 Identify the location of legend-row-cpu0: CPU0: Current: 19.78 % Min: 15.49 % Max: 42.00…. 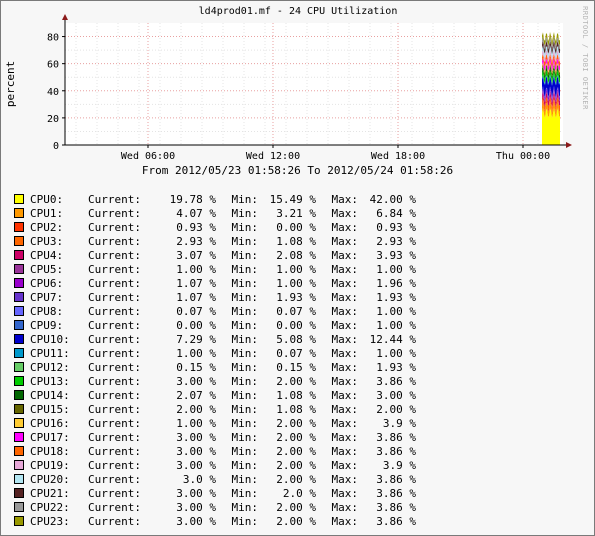
(215, 199).